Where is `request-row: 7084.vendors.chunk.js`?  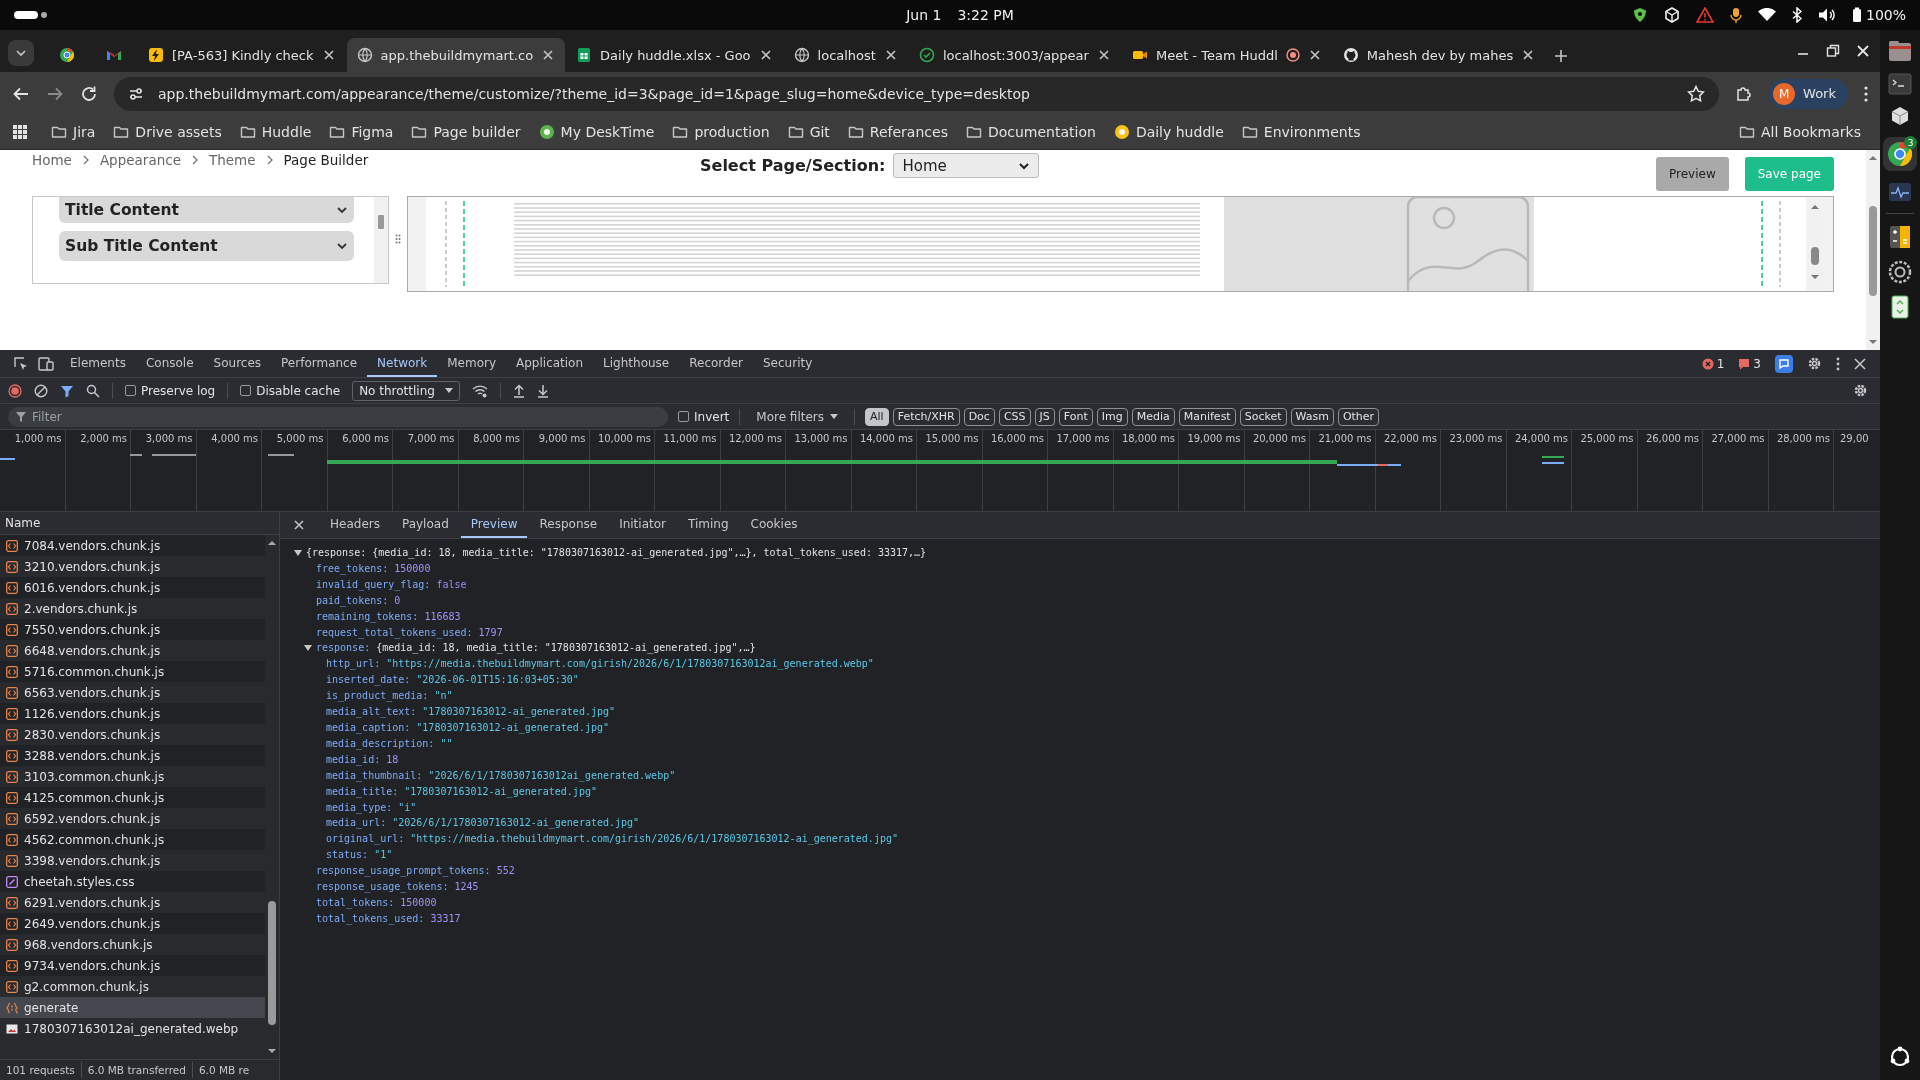 request-row: 7084.vendors.chunk.js is located at coordinates (132, 545).